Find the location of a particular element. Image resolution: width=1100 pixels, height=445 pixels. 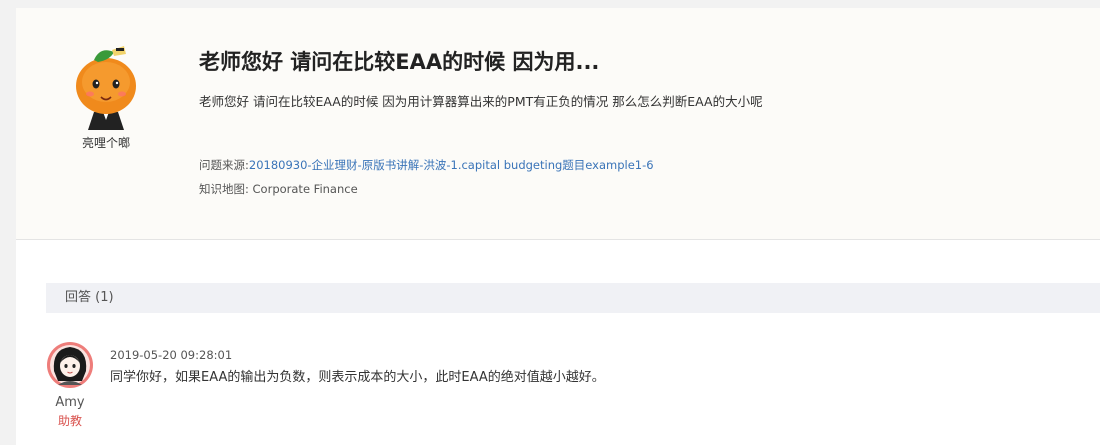

answerer-avatar is located at coordinates (70, 365).